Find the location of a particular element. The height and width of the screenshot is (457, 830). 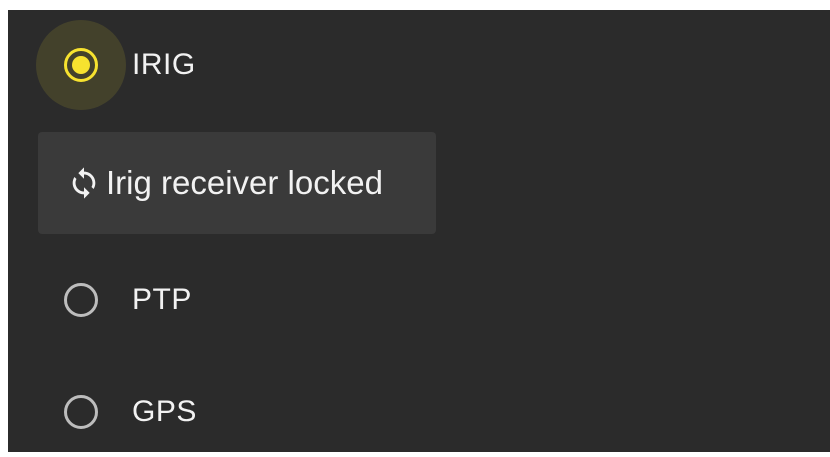

status-chip: Irig receiver locked is located at coordinates (237, 183).